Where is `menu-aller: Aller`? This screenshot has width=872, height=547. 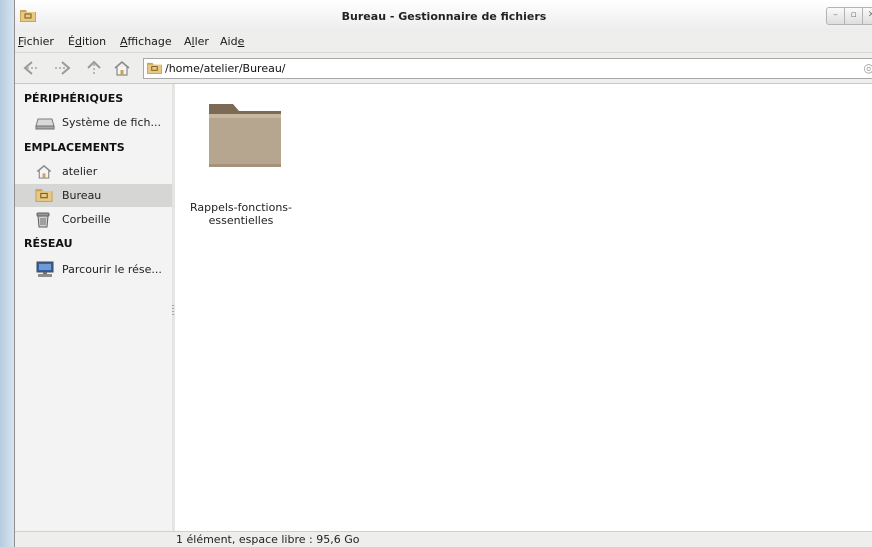
menu-aller: Aller is located at coordinates (196, 41).